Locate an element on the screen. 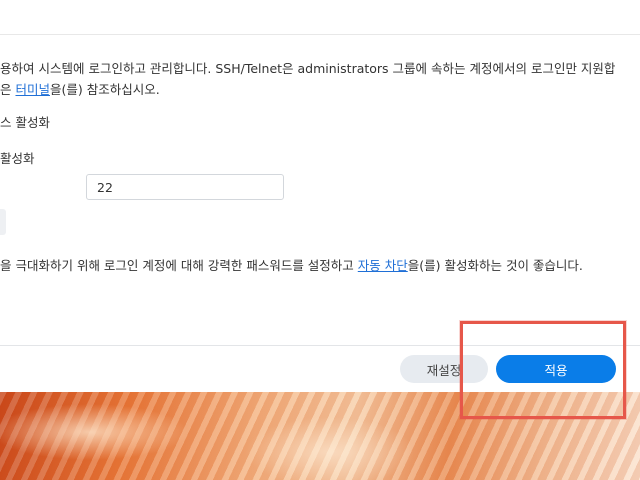 Image resolution: width=640 pixels, height=480 pixels. security-note-suffix: 을(를) 활성화하는 것이 좋습니다. is located at coordinates (495, 265).